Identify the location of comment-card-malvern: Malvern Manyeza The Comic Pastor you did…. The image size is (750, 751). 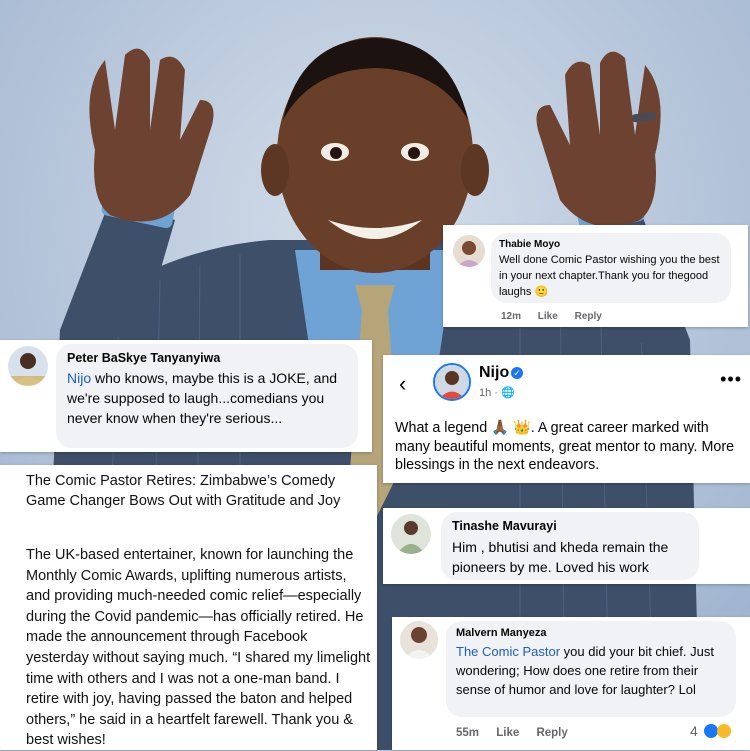
(571, 683).